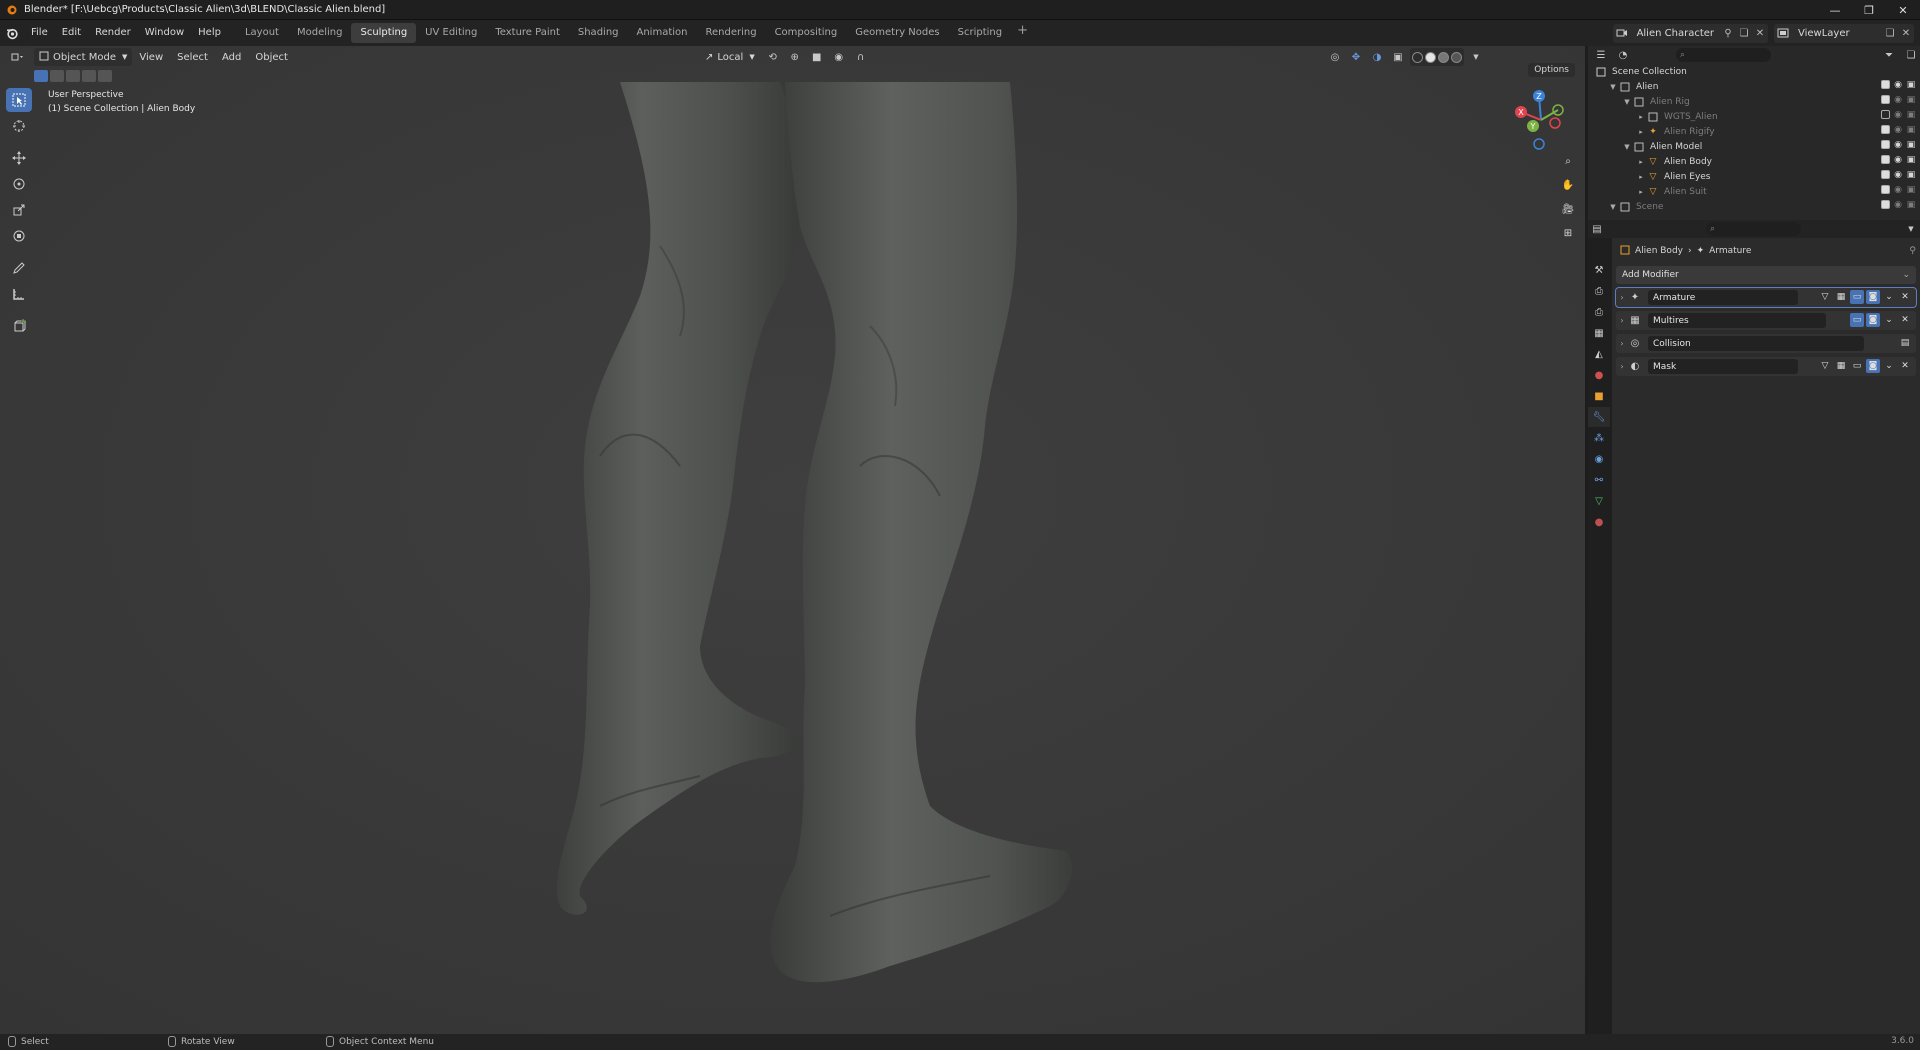 Image resolution: width=1920 pixels, height=1050 pixels. What do you see at coordinates (1568, 161) in the screenshot?
I see `zoom-icon: ⌕` at bounding box center [1568, 161].